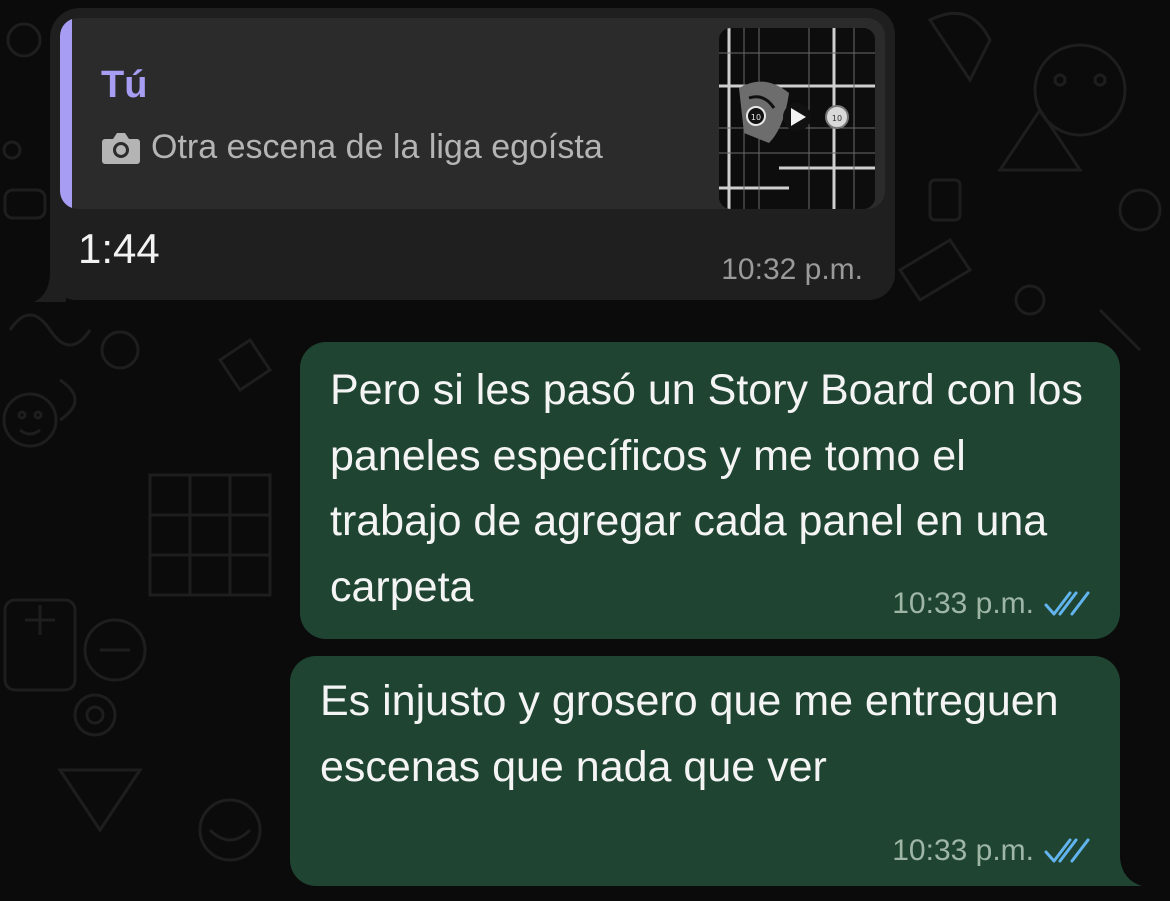 Image resolution: width=1170 pixels, height=901 pixels. I want to click on message-text: 1:44, so click(119, 248).